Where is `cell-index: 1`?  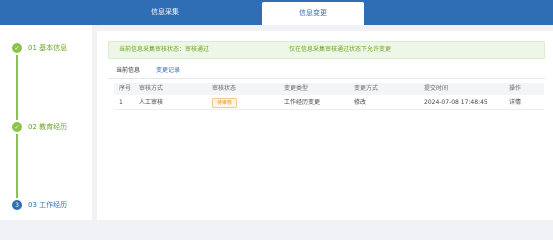
cell-index: 1 is located at coordinates (121, 102).